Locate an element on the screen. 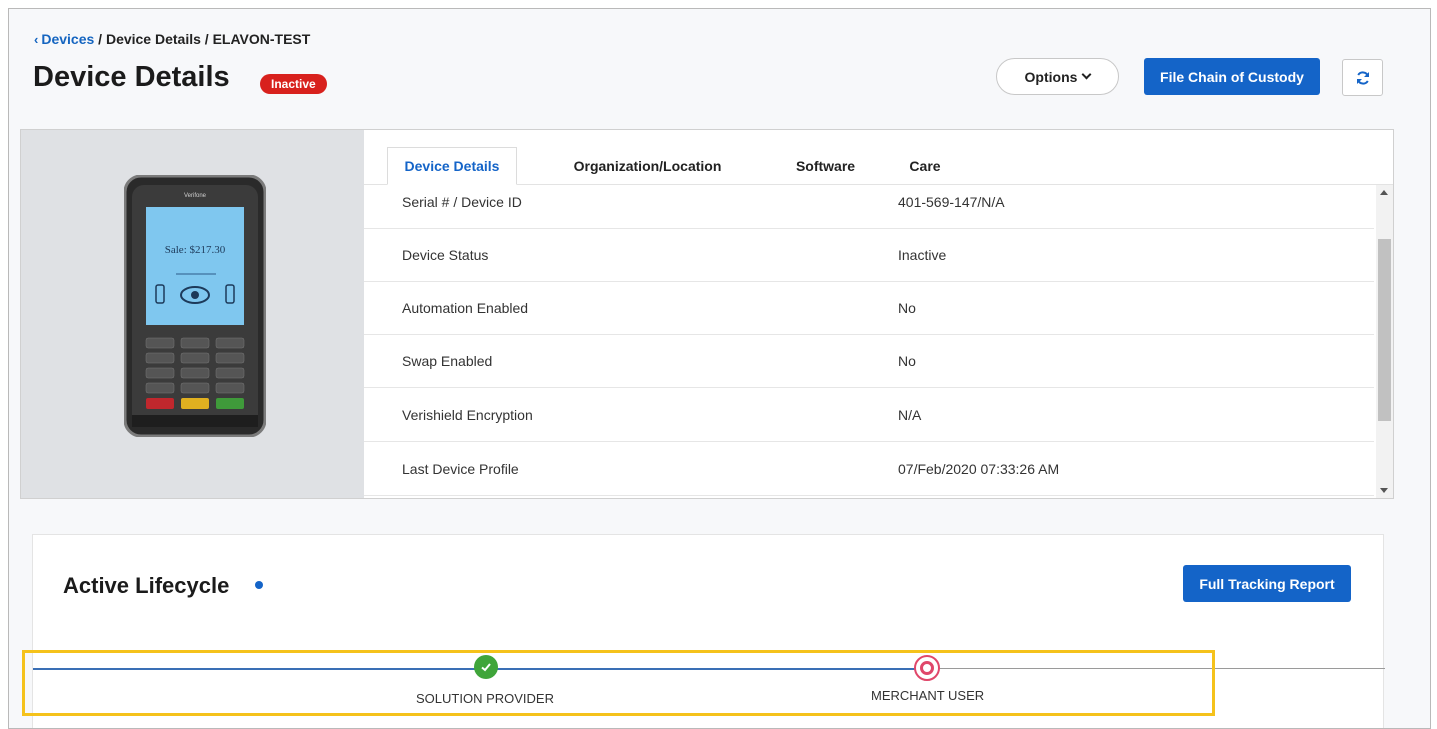 This screenshot has height=729, width=1437. target-inner-ring is located at coordinates (927, 668).